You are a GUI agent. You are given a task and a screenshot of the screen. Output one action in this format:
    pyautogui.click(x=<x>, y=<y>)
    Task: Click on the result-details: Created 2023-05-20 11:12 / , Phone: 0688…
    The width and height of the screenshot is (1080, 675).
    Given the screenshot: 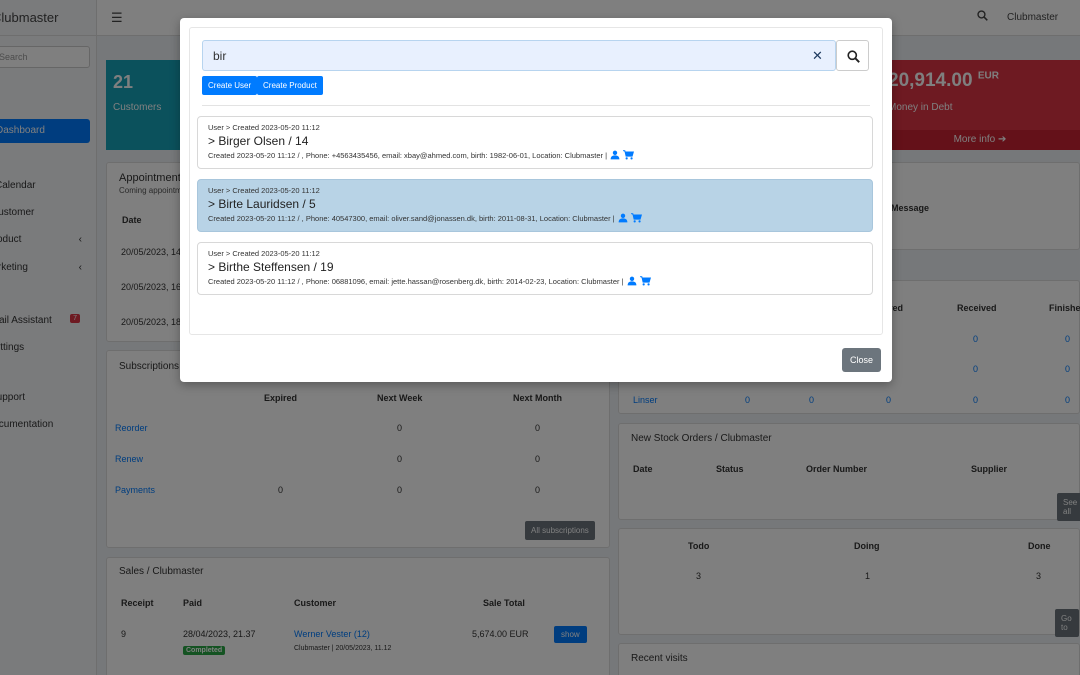 What is the action you would take?
    pyautogui.click(x=535, y=281)
    